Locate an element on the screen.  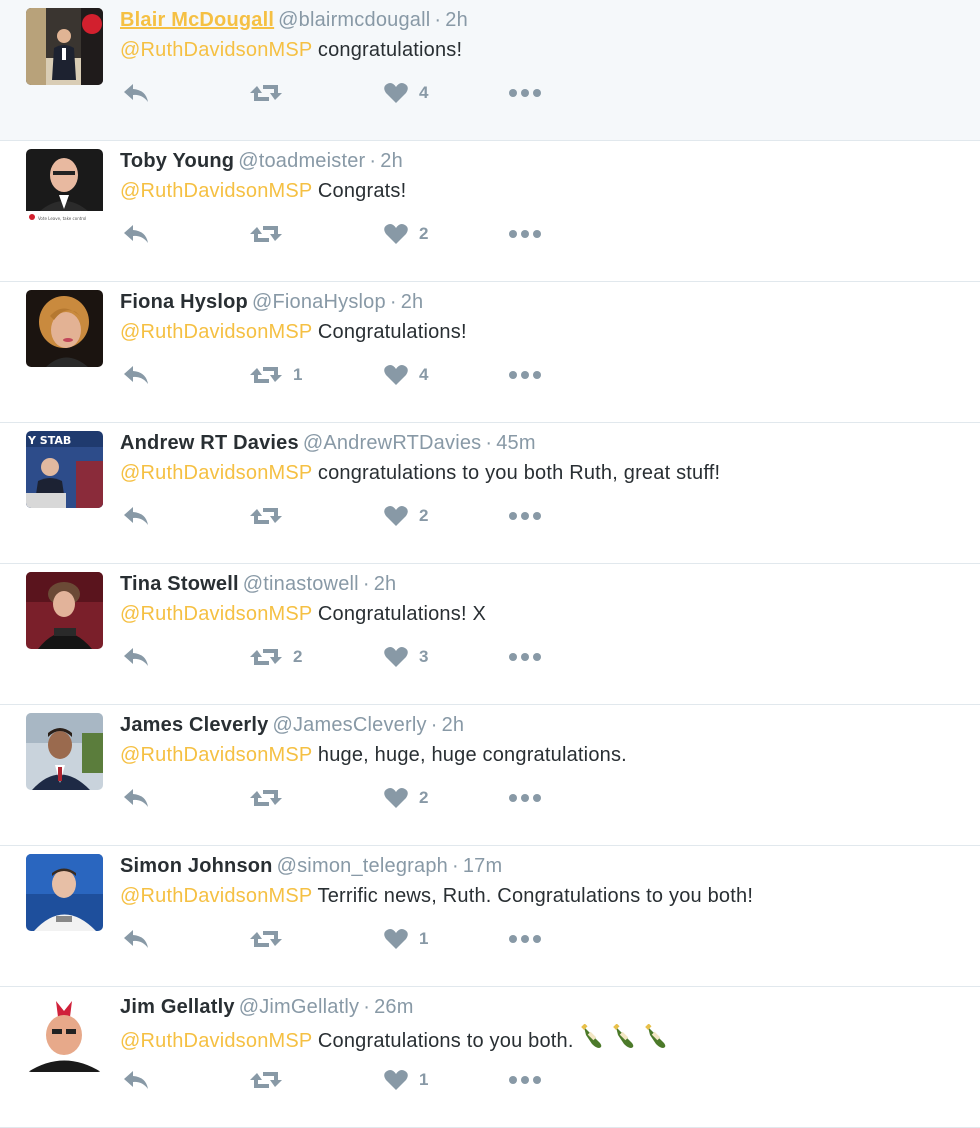
retweet-button: 2 is located at coordinates (275, 657).